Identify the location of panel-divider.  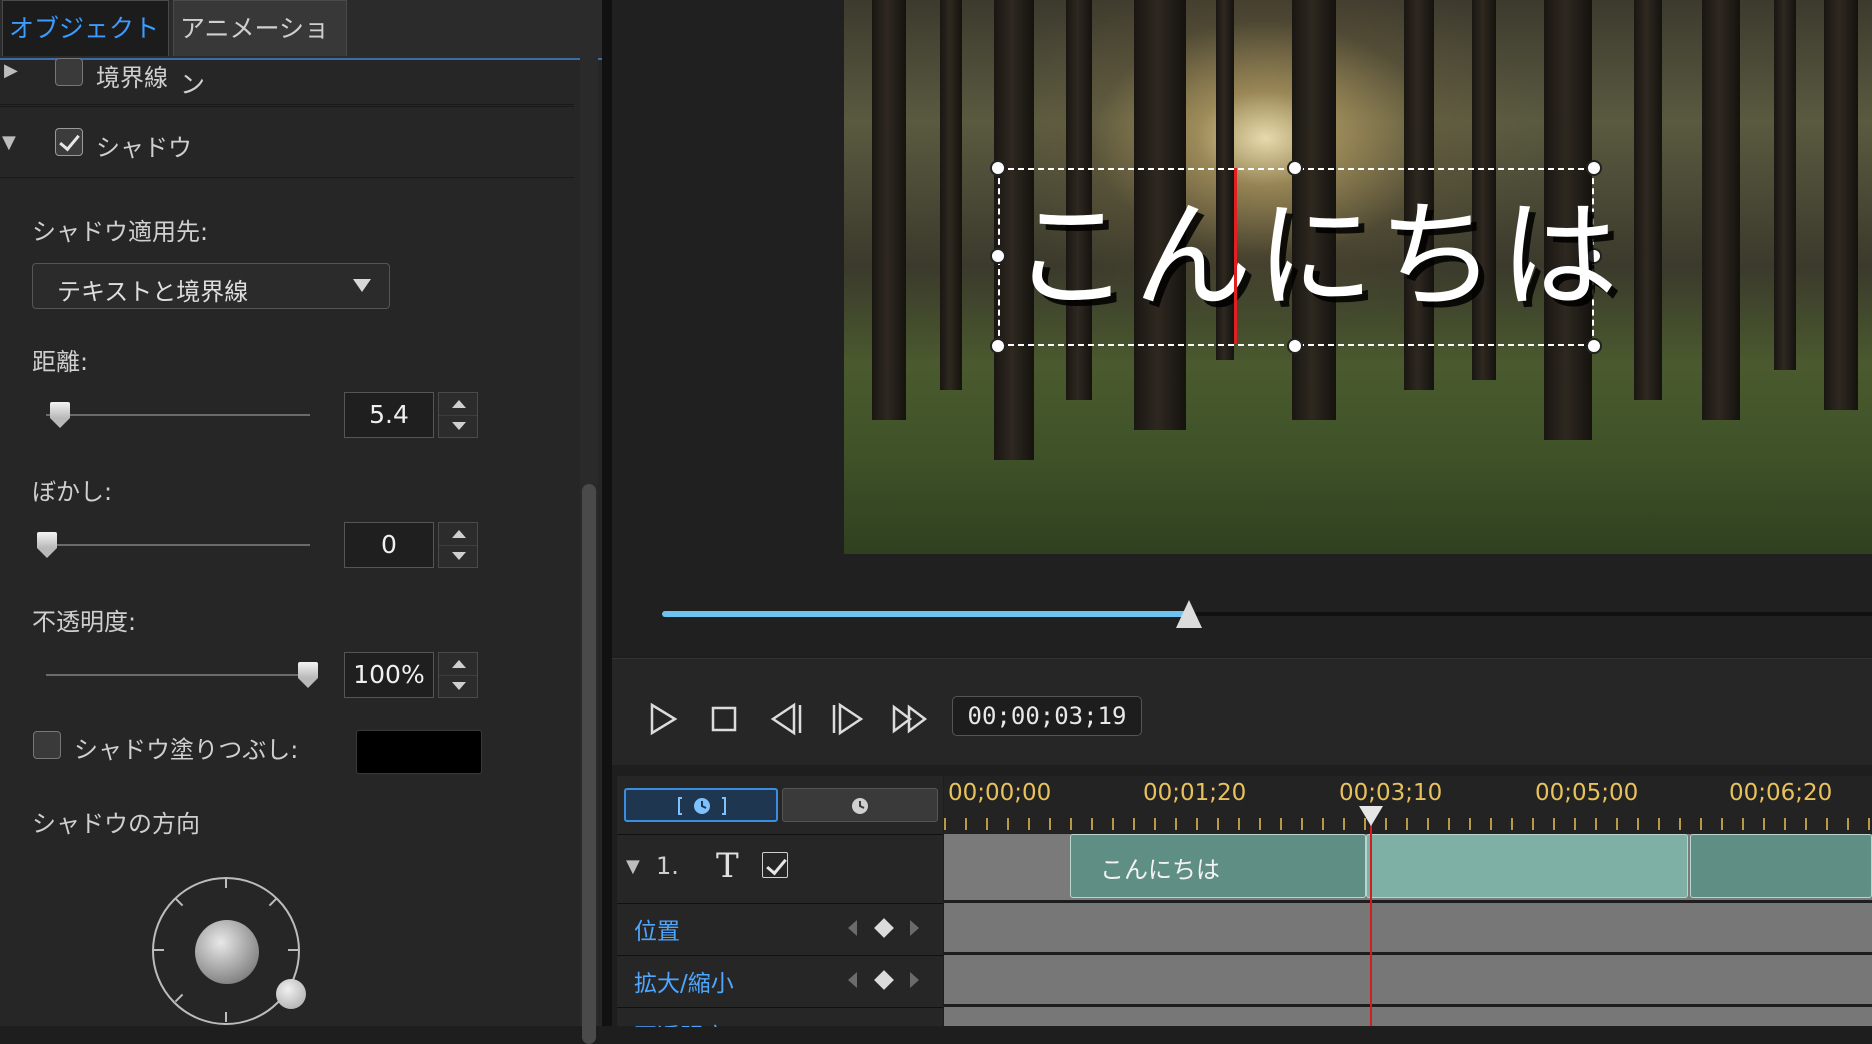
(607, 513).